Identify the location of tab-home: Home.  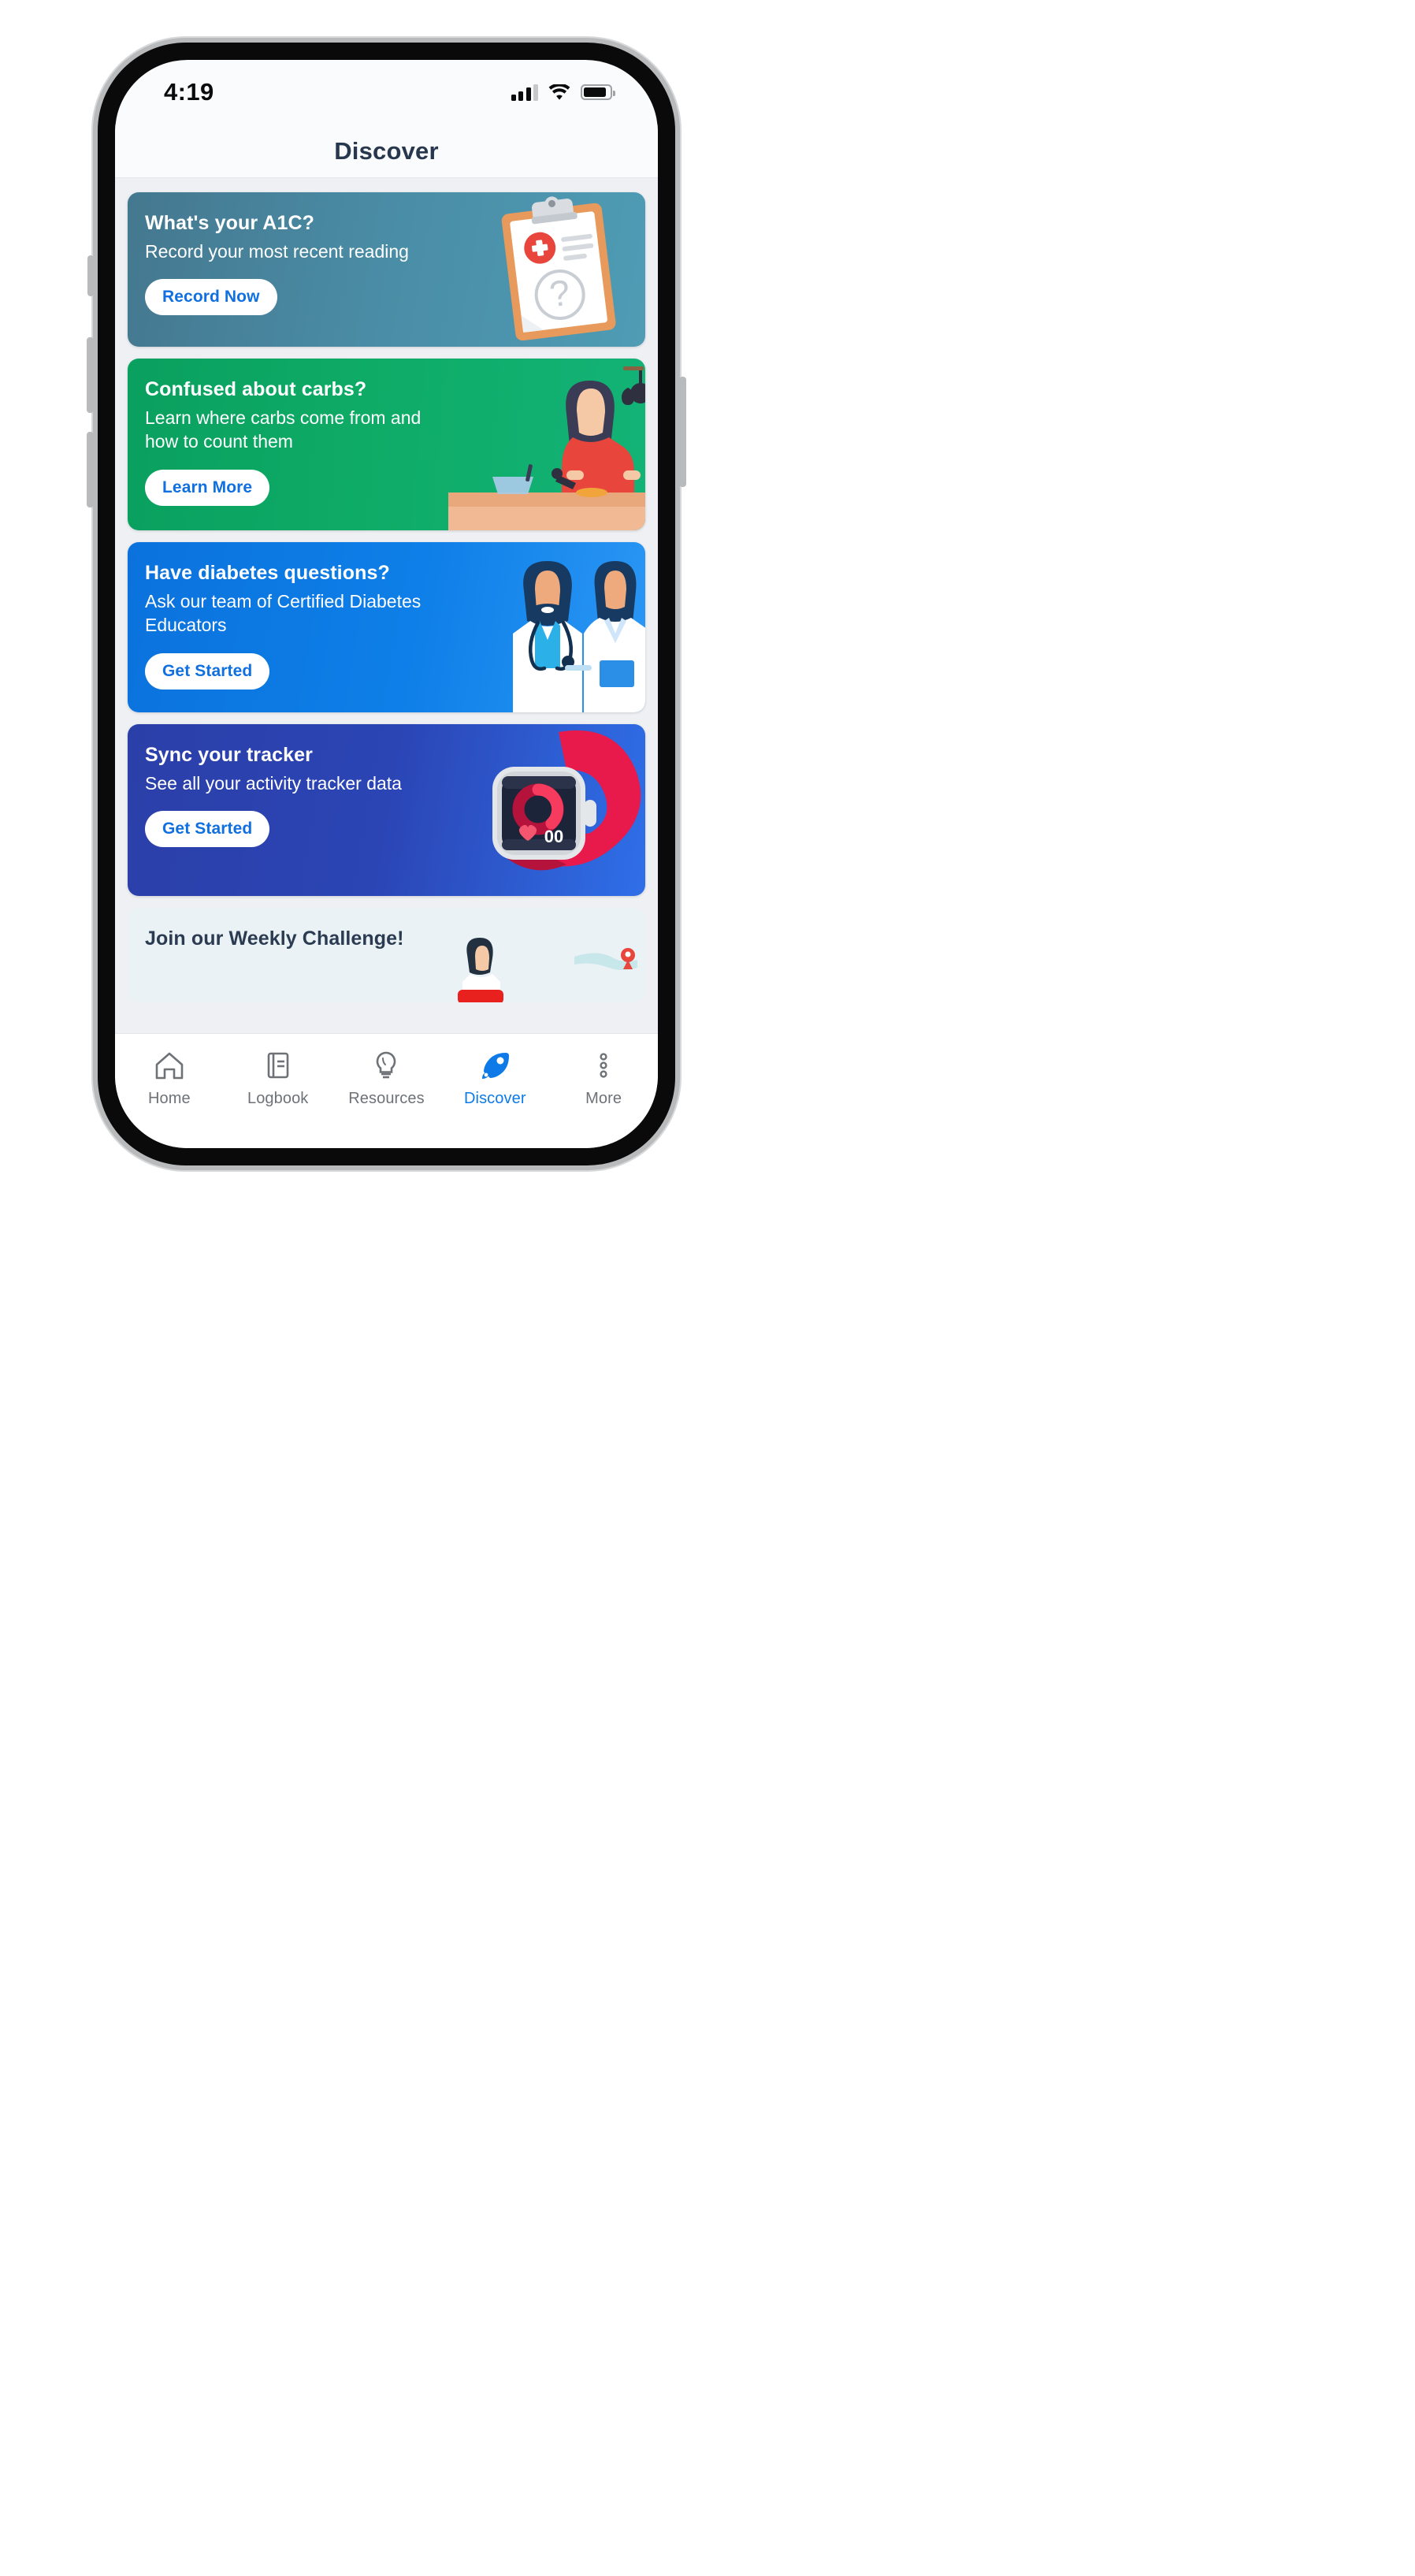
(169, 1078).